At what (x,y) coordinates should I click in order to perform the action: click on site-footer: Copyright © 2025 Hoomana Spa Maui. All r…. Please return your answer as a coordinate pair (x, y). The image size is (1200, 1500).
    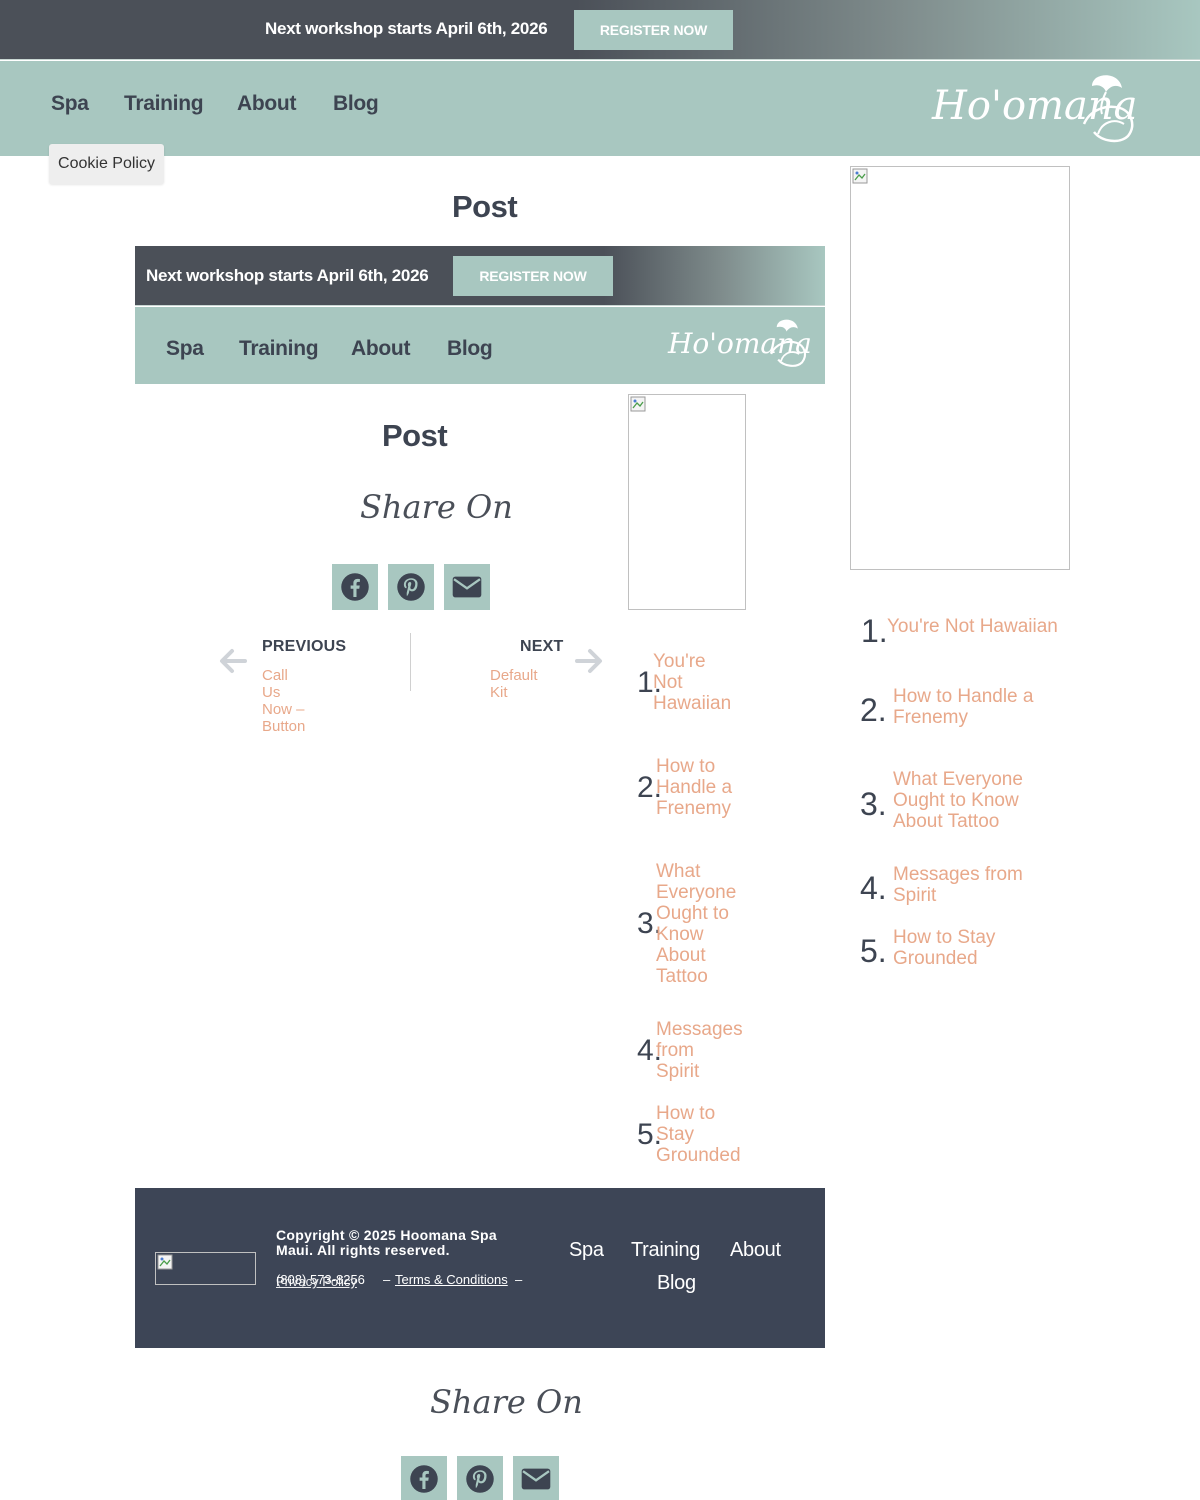
    Looking at the image, I should click on (480, 1268).